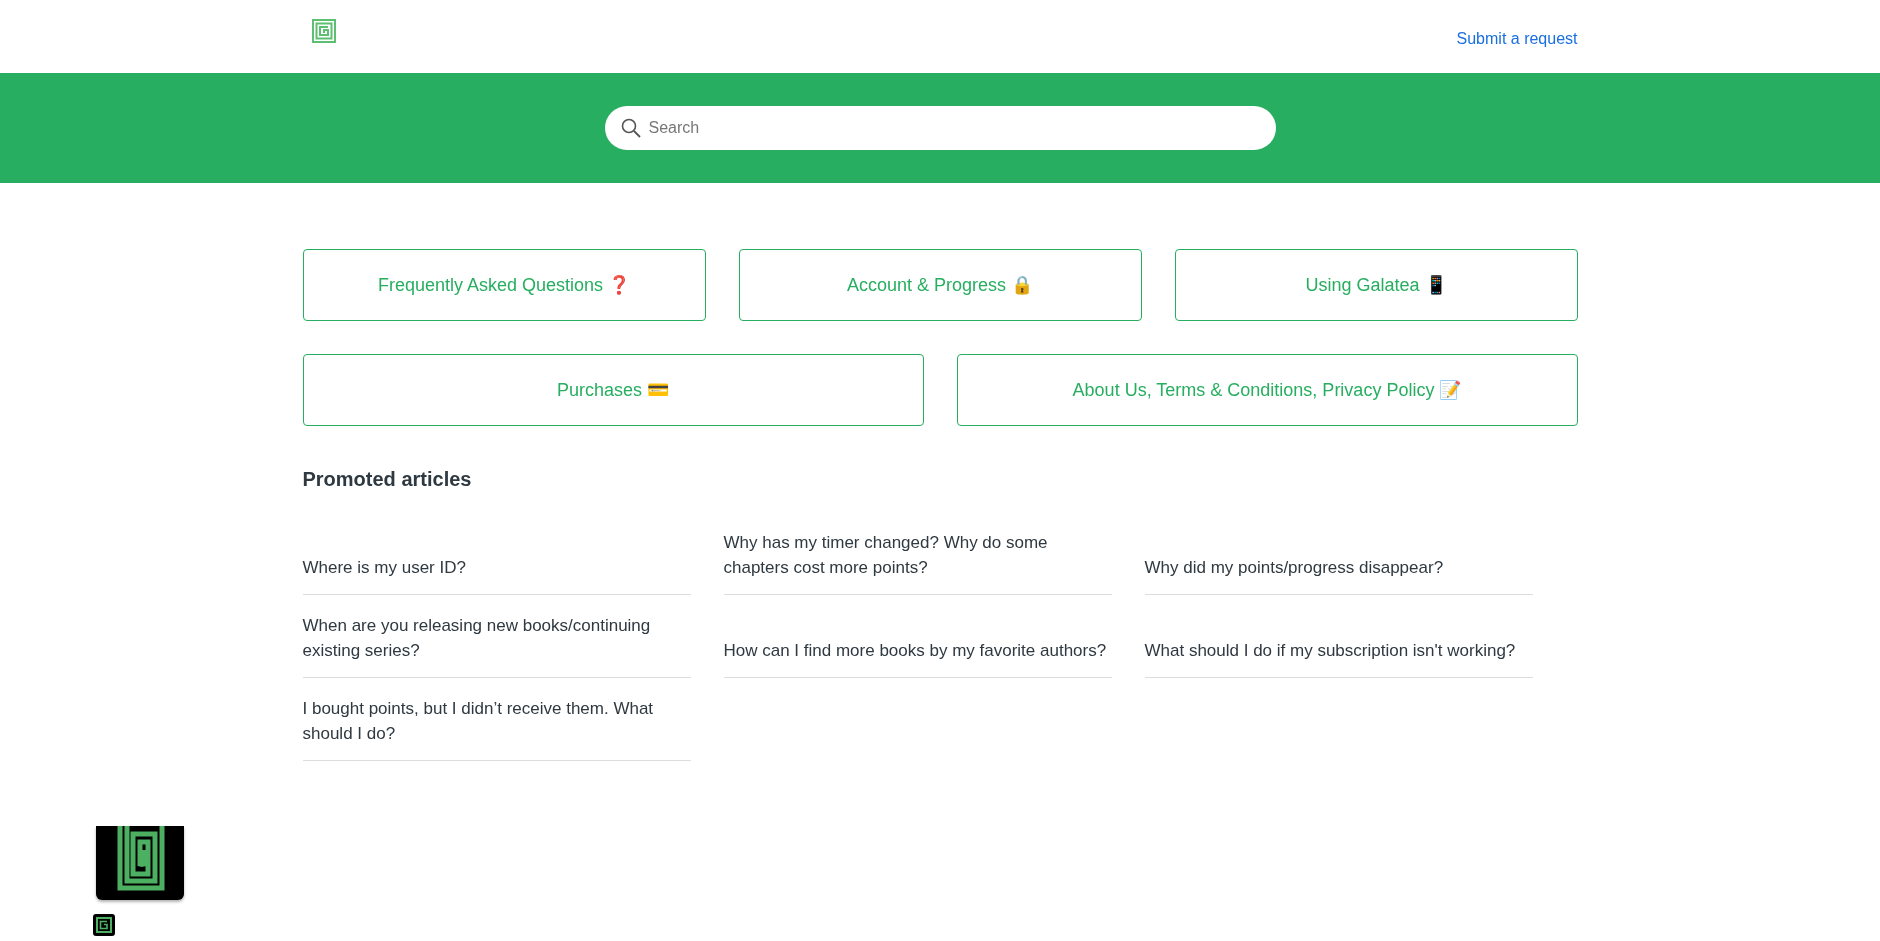  Describe the element at coordinates (915, 650) in the screenshot. I see `article-link: How can I find more books by my favorite authors?` at that location.